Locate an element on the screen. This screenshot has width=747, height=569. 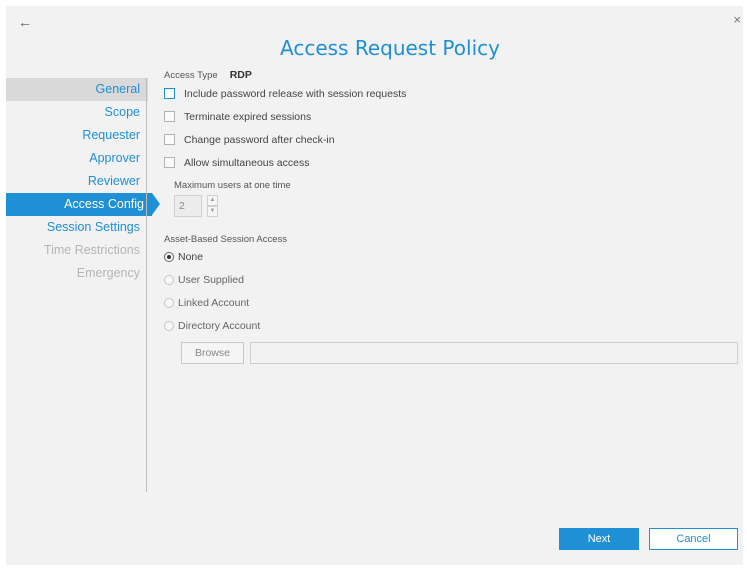
radio-directory-account: Directory Account is located at coordinates (452, 325).